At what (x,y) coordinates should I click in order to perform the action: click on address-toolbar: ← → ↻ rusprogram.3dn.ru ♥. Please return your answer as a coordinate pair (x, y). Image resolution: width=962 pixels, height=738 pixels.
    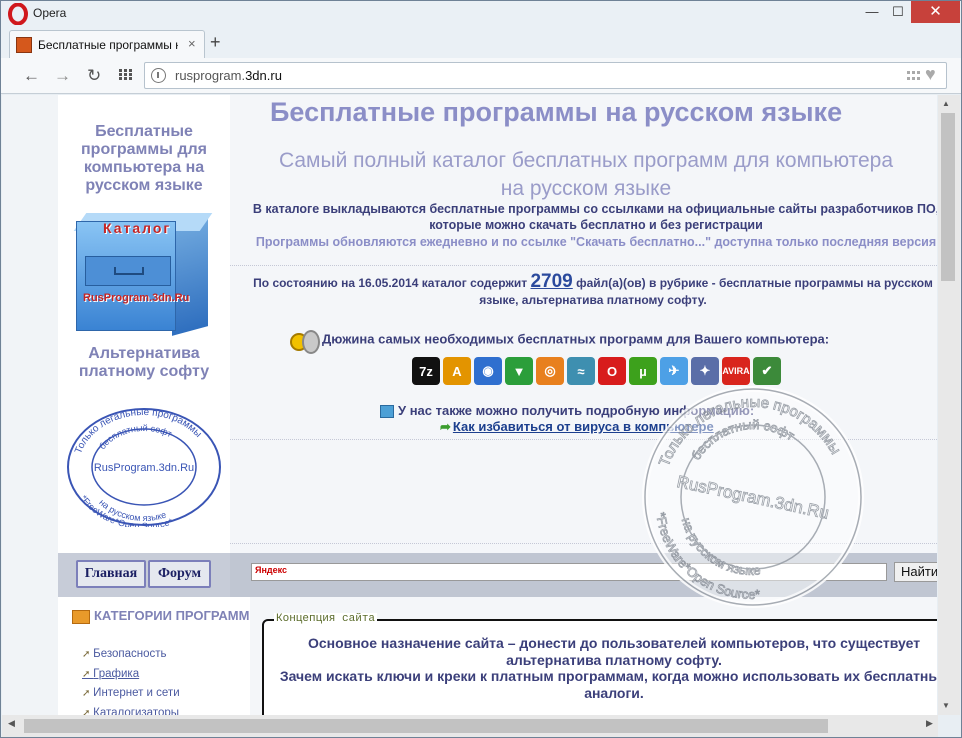
    Looking at the image, I should click on (481, 76).